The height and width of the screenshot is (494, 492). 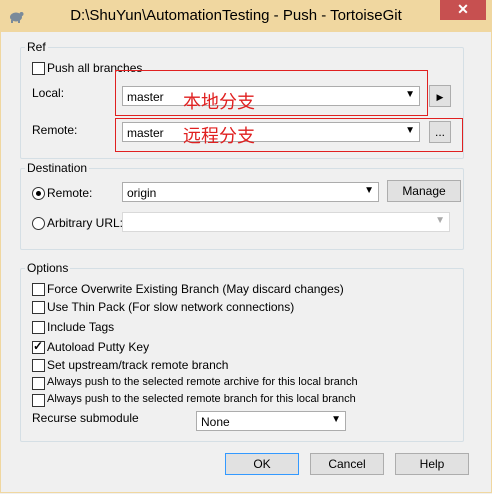 What do you see at coordinates (424, 191) in the screenshot?
I see `manage-button: Manage` at bounding box center [424, 191].